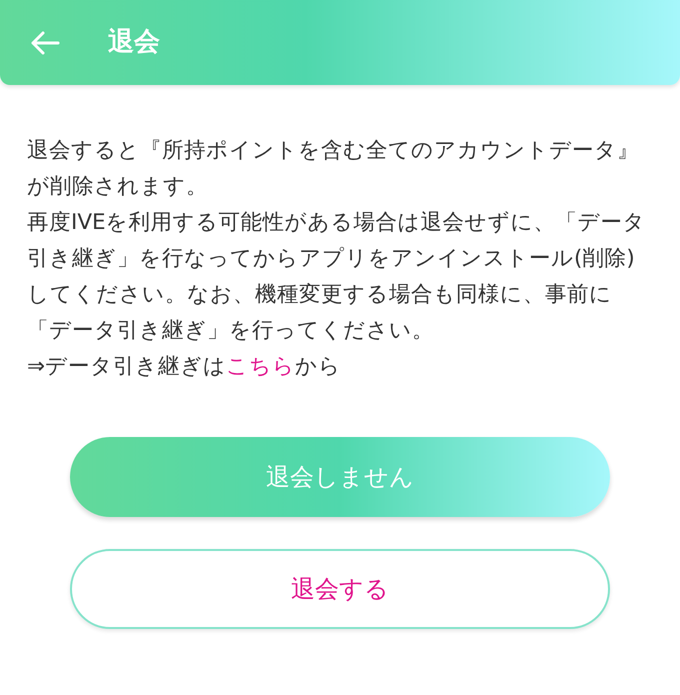 The width and height of the screenshot is (680, 695). Describe the element at coordinates (261, 366) in the screenshot. I see `transfer-link: こちら` at that location.